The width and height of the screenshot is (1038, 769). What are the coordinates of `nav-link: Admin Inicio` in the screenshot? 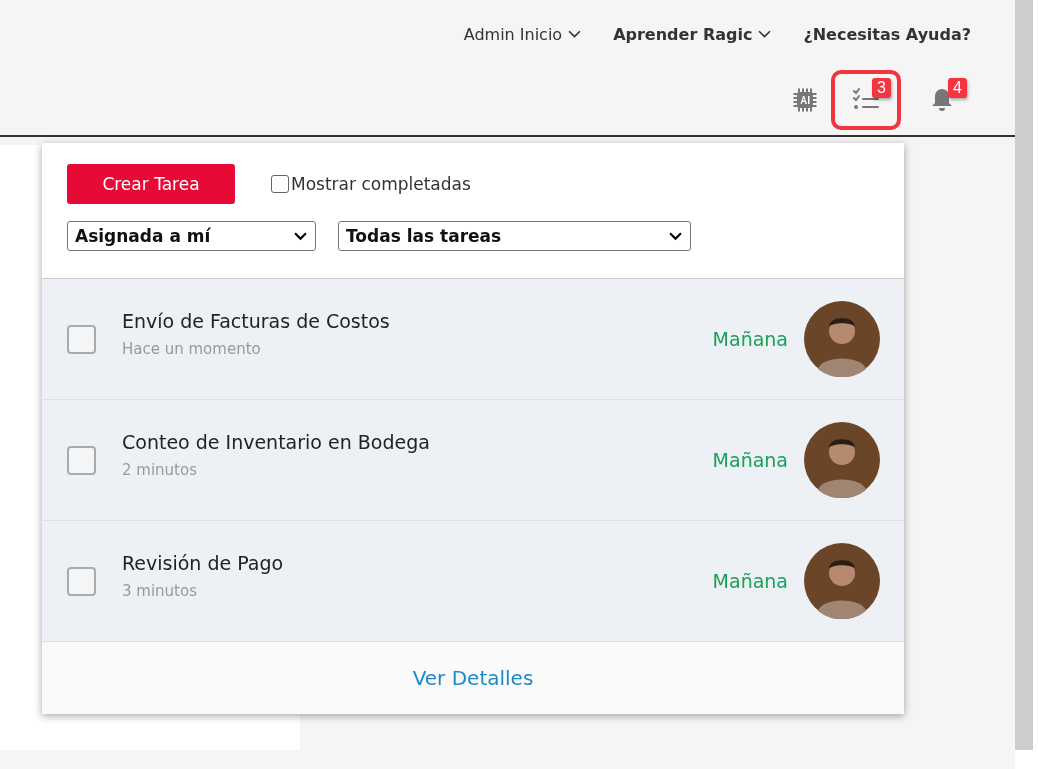 It's located at (522, 34).